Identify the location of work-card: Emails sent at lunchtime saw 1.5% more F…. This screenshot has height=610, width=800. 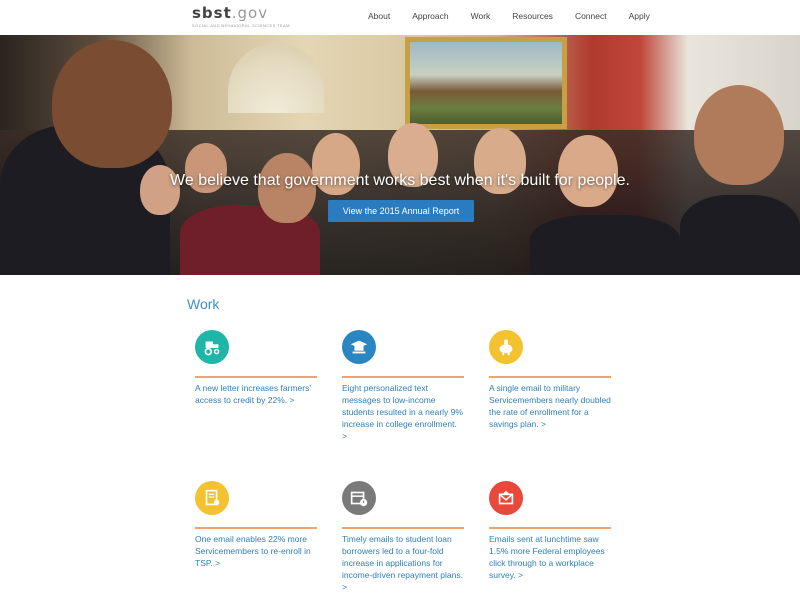
(550, 531).